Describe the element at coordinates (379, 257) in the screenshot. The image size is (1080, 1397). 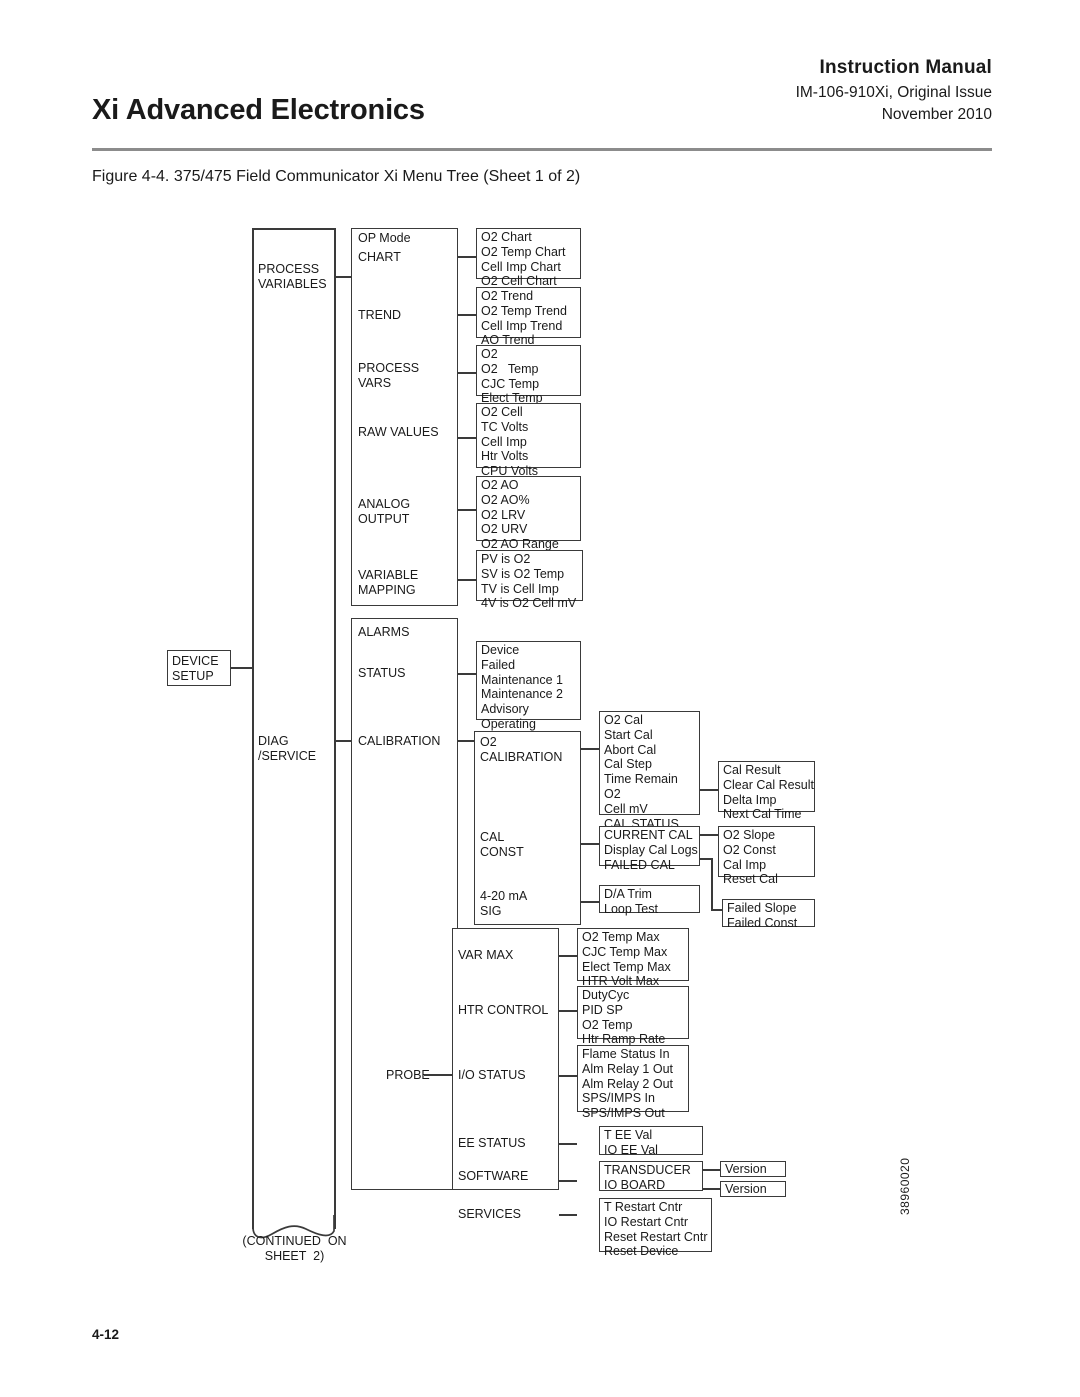
I see `chart-item: CHART` at that location.